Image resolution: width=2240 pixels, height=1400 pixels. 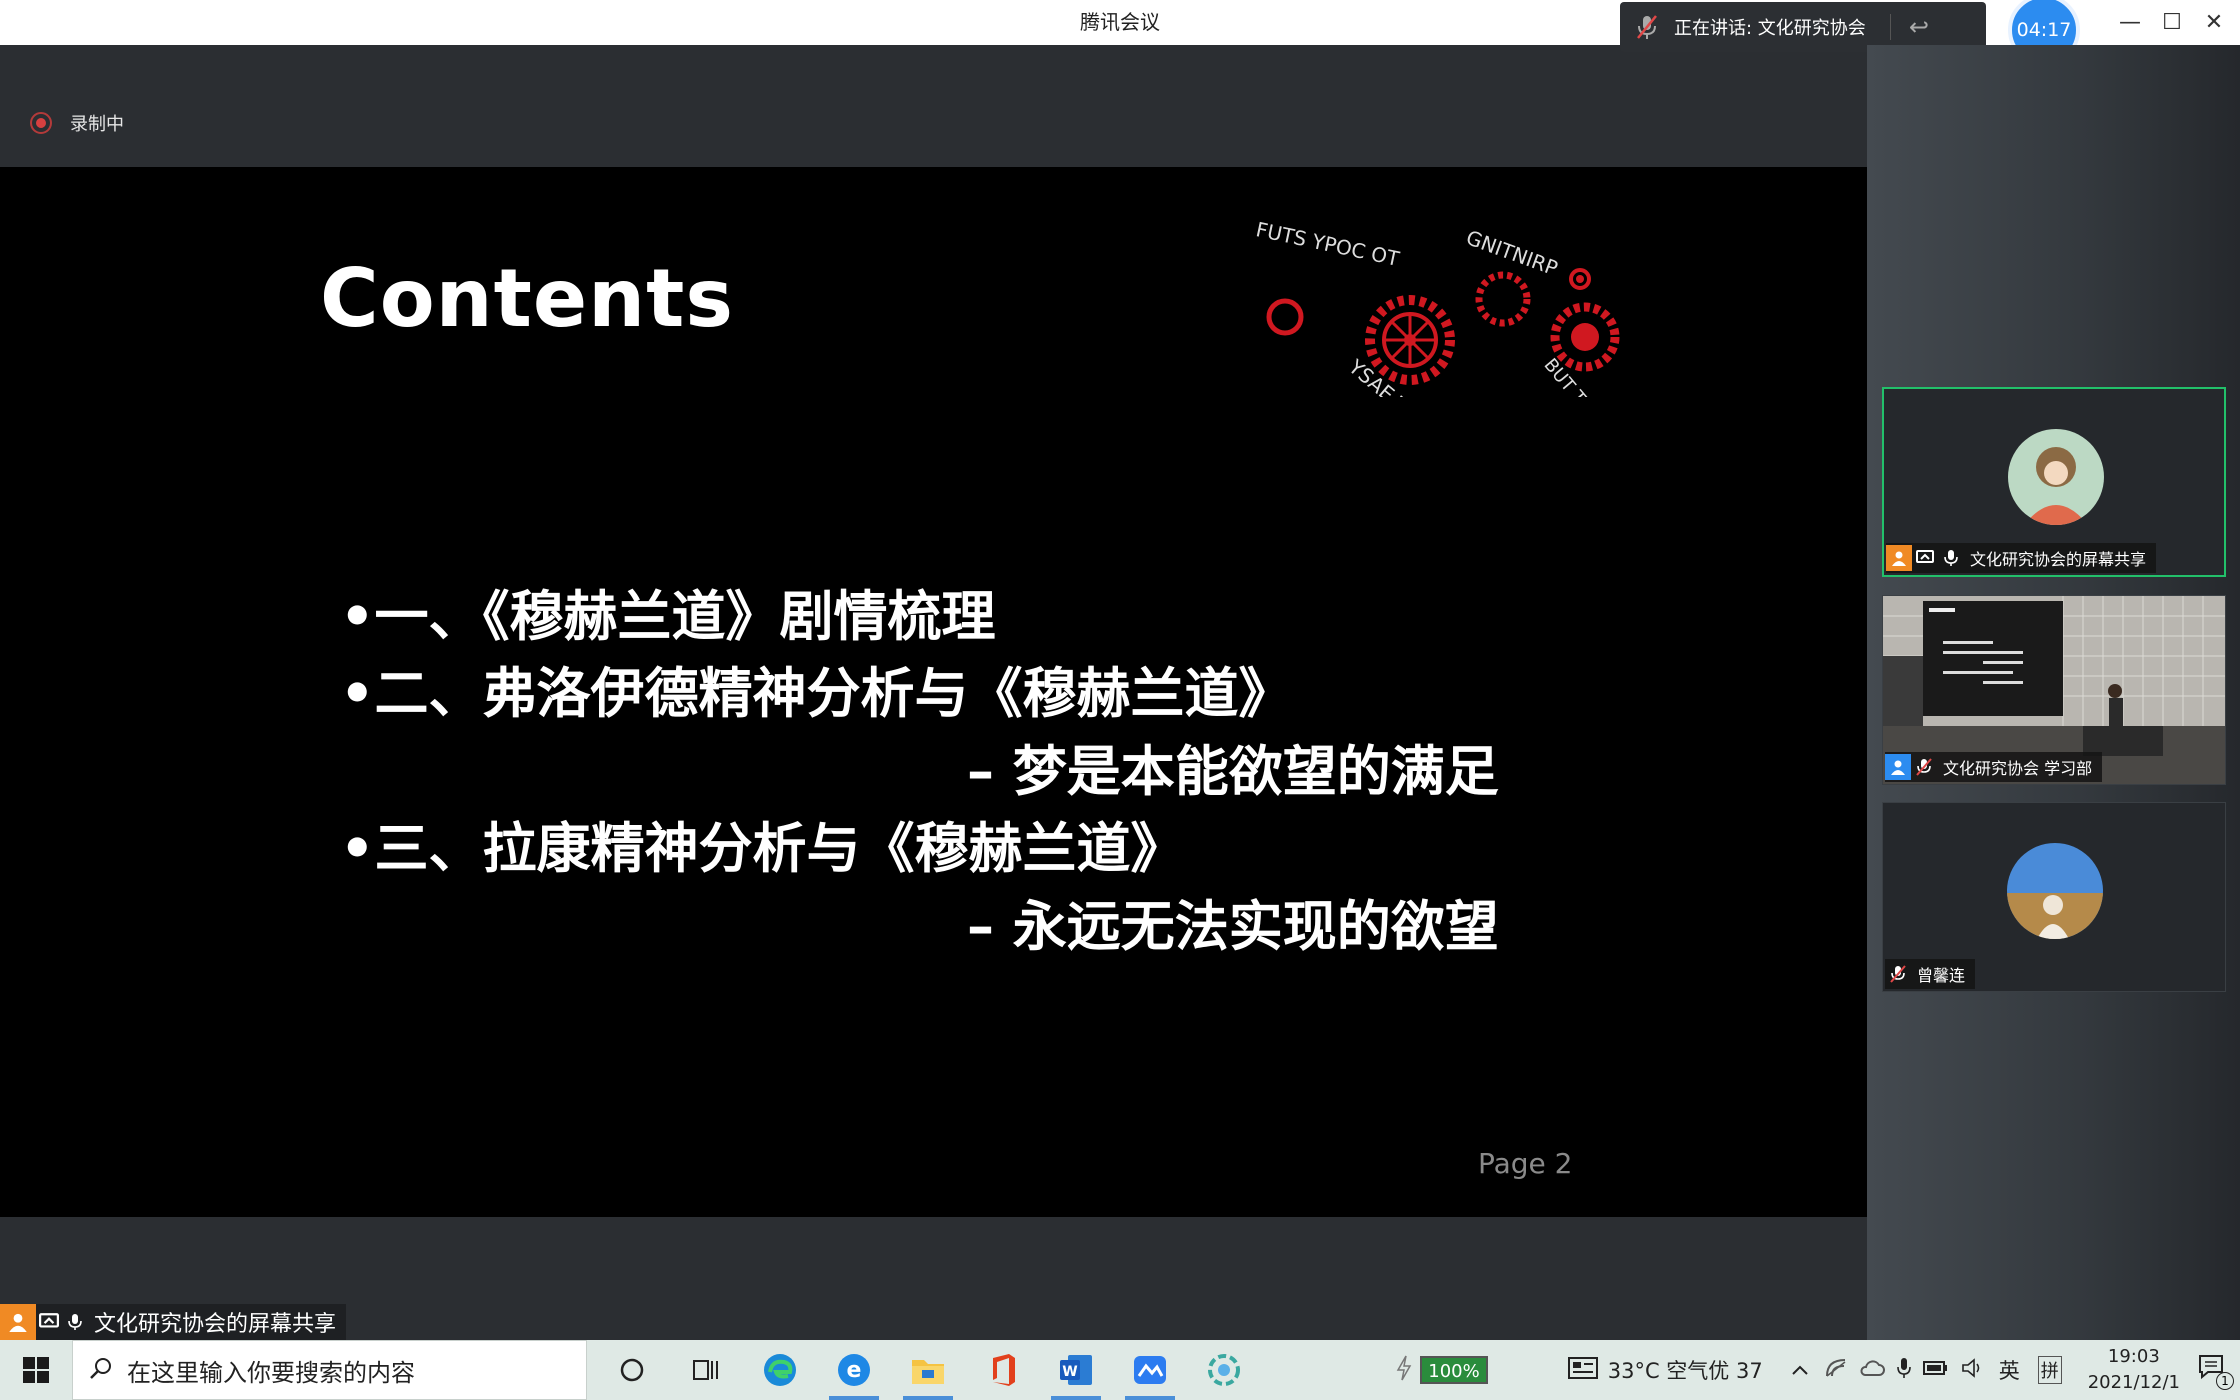 What do you see at coordinates (2133, 1356) in the screenshot?
I see `clock-time: 19:03` at bounding box center [2133, 1356].